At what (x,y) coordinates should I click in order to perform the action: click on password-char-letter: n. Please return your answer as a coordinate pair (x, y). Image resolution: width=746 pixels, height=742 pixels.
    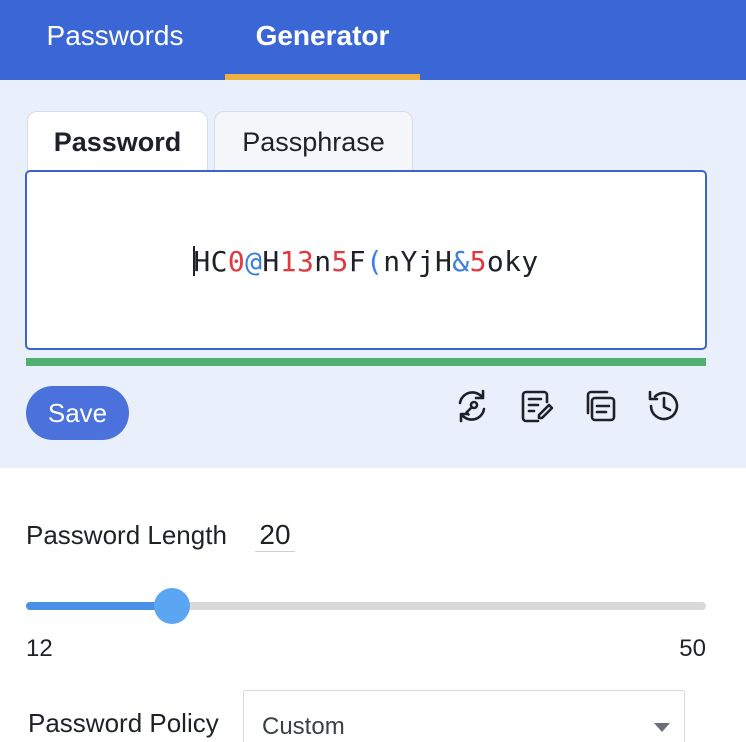
    Looking at the image, I should click on (323, 261).